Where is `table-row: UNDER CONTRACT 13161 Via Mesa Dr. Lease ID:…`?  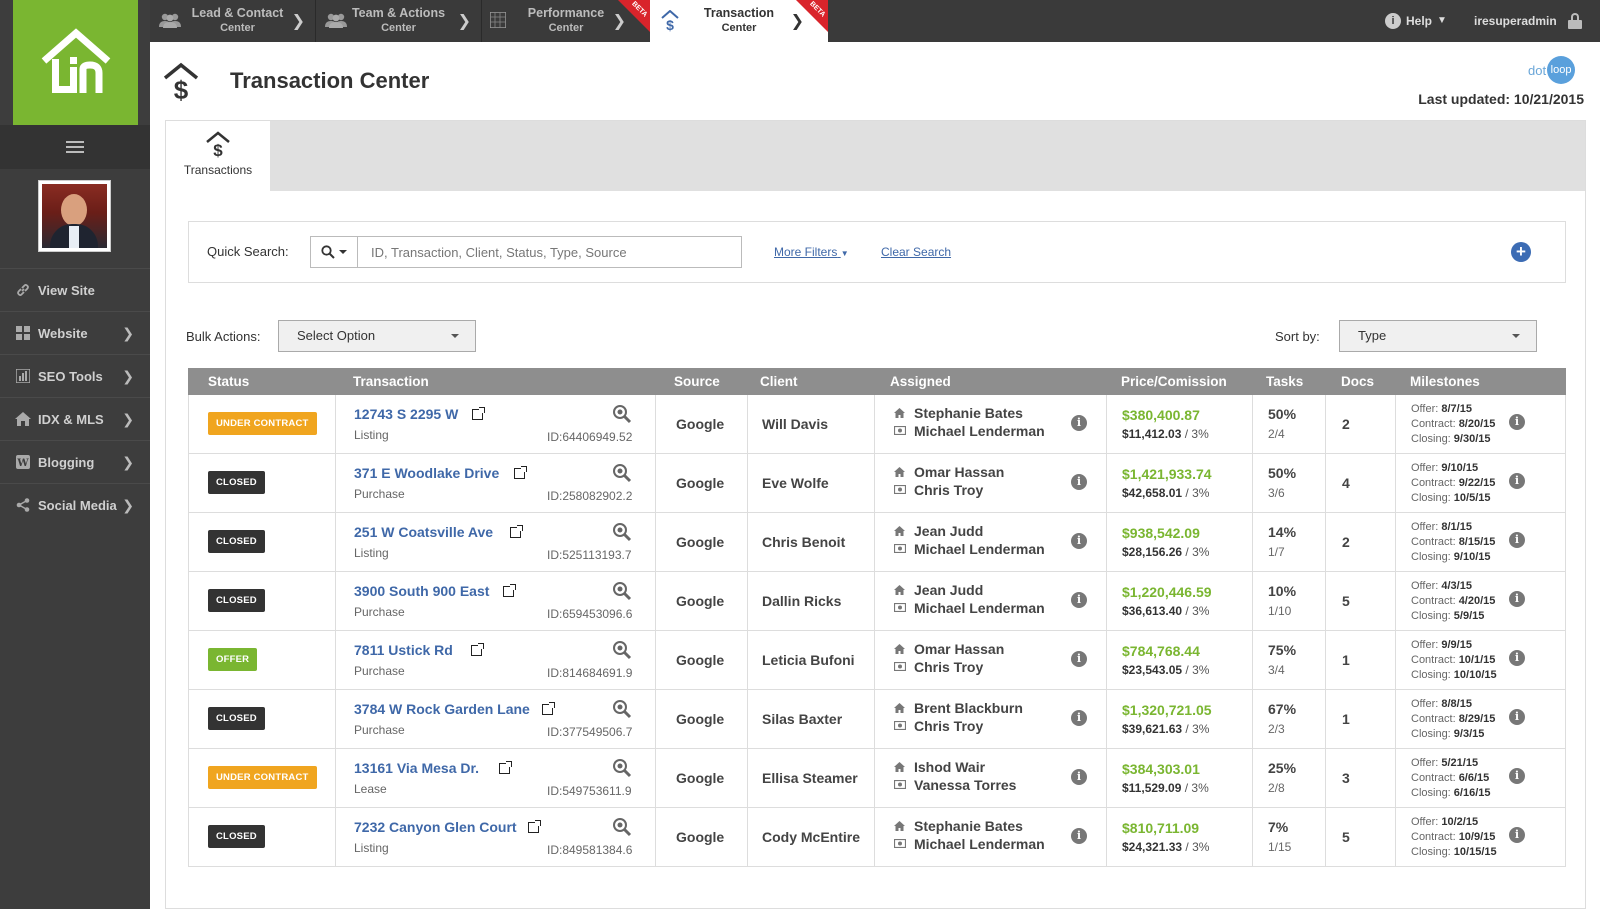
table-row: UNDER CONTRACT 13161 Via Mesa Dr. Lease ID:… is located at coordinates (877, 778).